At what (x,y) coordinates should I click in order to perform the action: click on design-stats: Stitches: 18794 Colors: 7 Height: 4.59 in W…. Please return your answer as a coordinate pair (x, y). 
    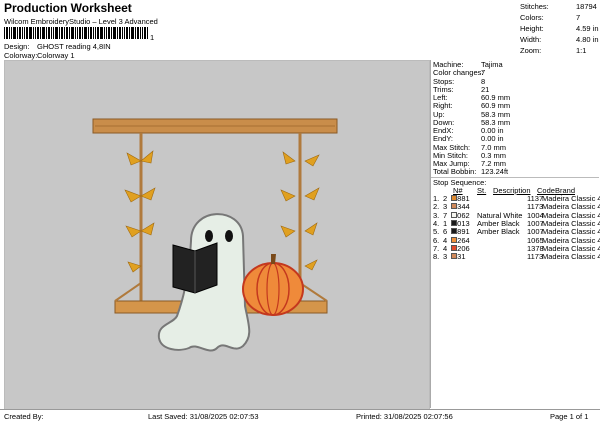
    Looking at the image, I should click on (560, 29).